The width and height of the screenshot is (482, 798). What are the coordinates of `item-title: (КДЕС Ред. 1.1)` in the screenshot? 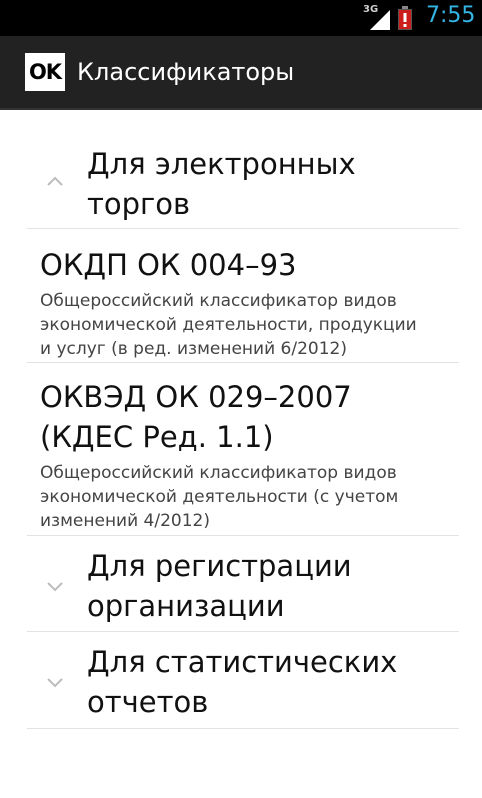 It's located at (157, 437).